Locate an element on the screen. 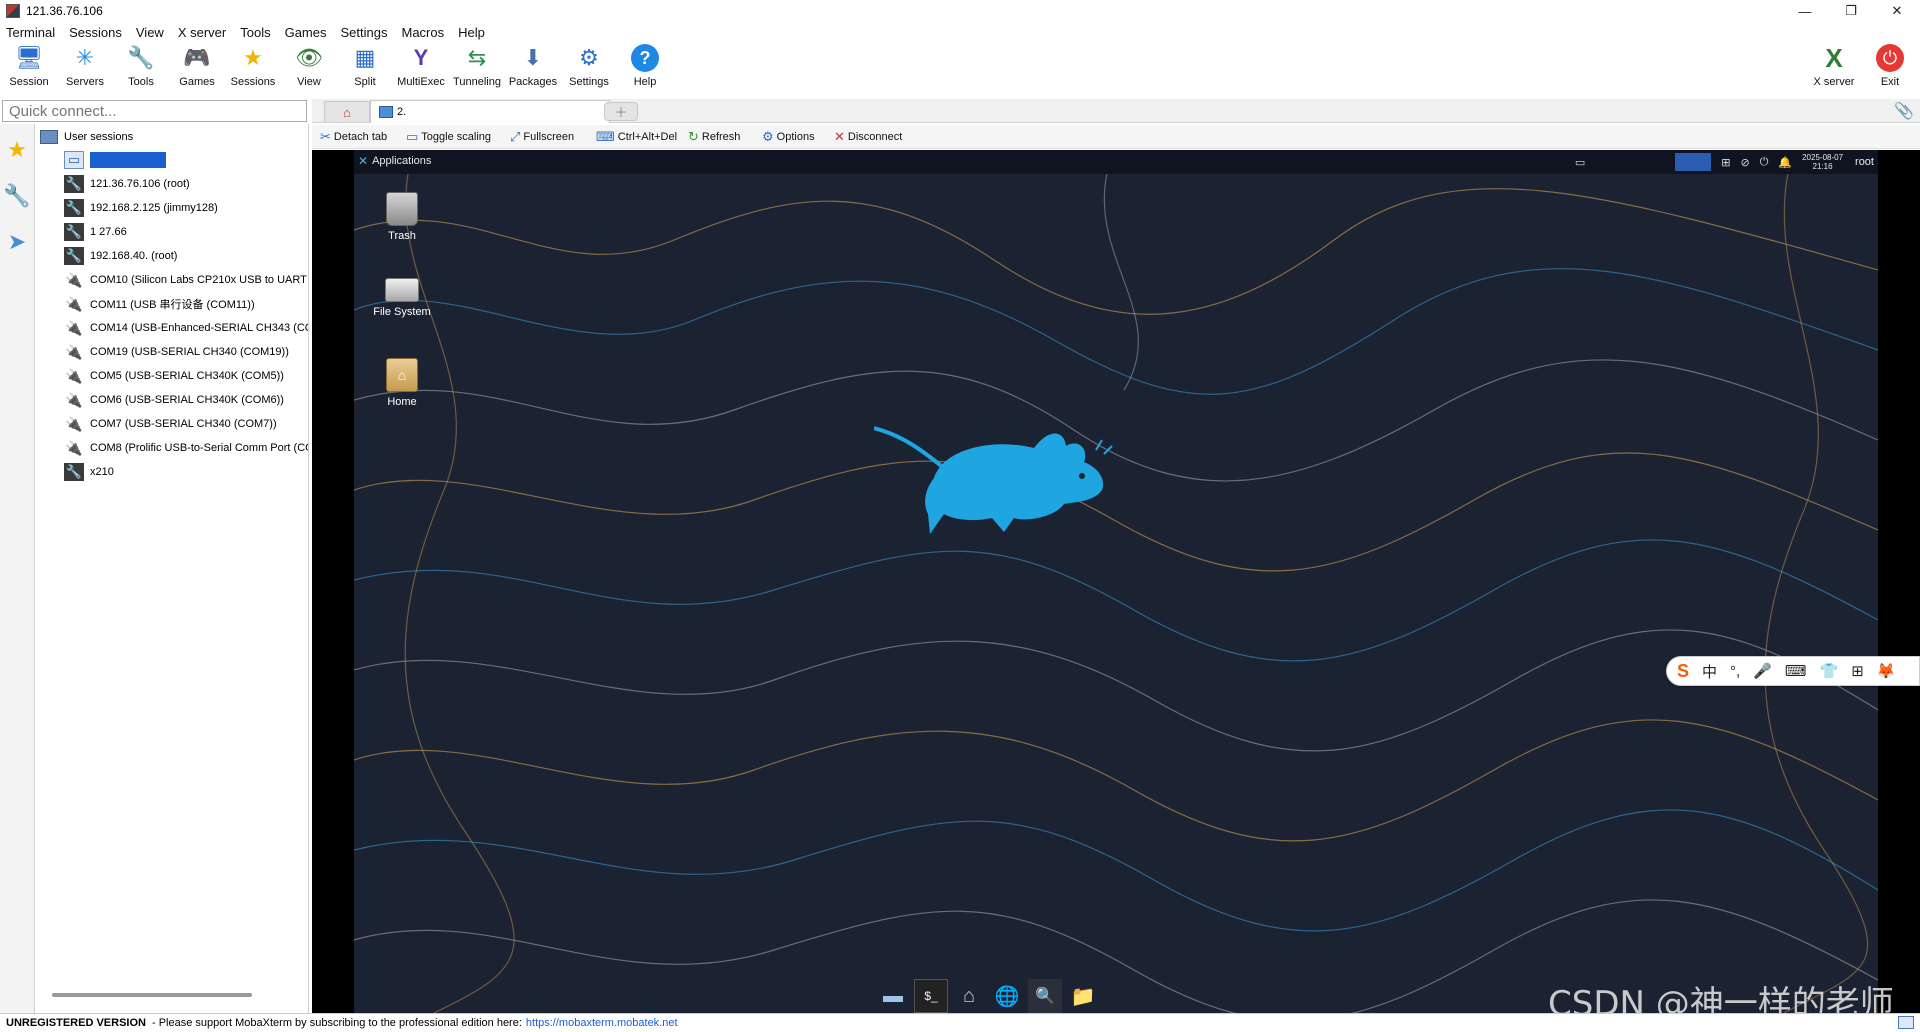 This screenshot has width=1920, height=1032. xdmcp-tab-icon is located at coordinates (386, 112).